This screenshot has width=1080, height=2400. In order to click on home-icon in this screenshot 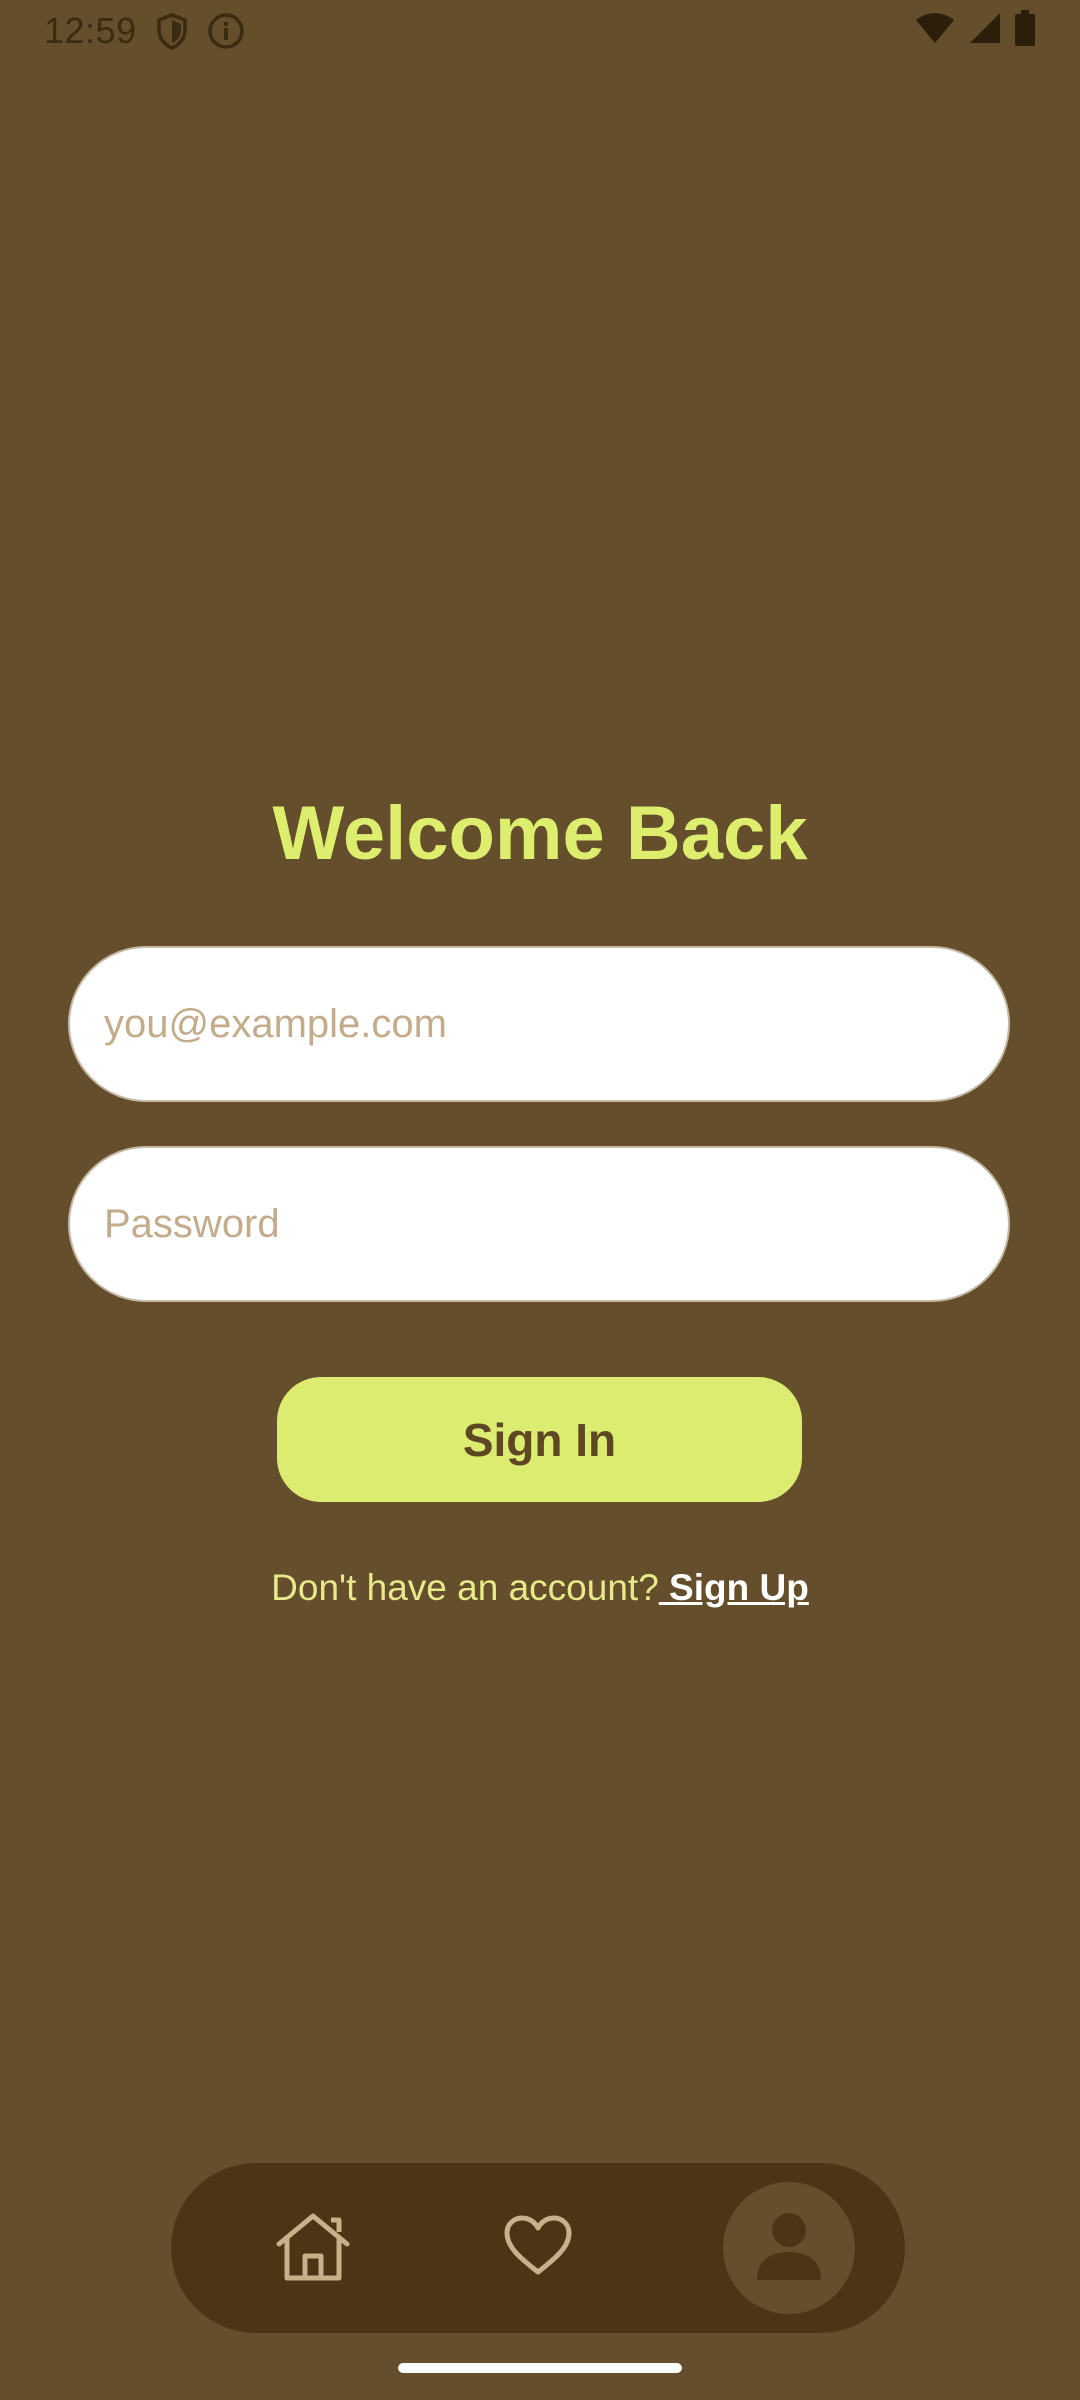, I will do `click(313, 2248)`.